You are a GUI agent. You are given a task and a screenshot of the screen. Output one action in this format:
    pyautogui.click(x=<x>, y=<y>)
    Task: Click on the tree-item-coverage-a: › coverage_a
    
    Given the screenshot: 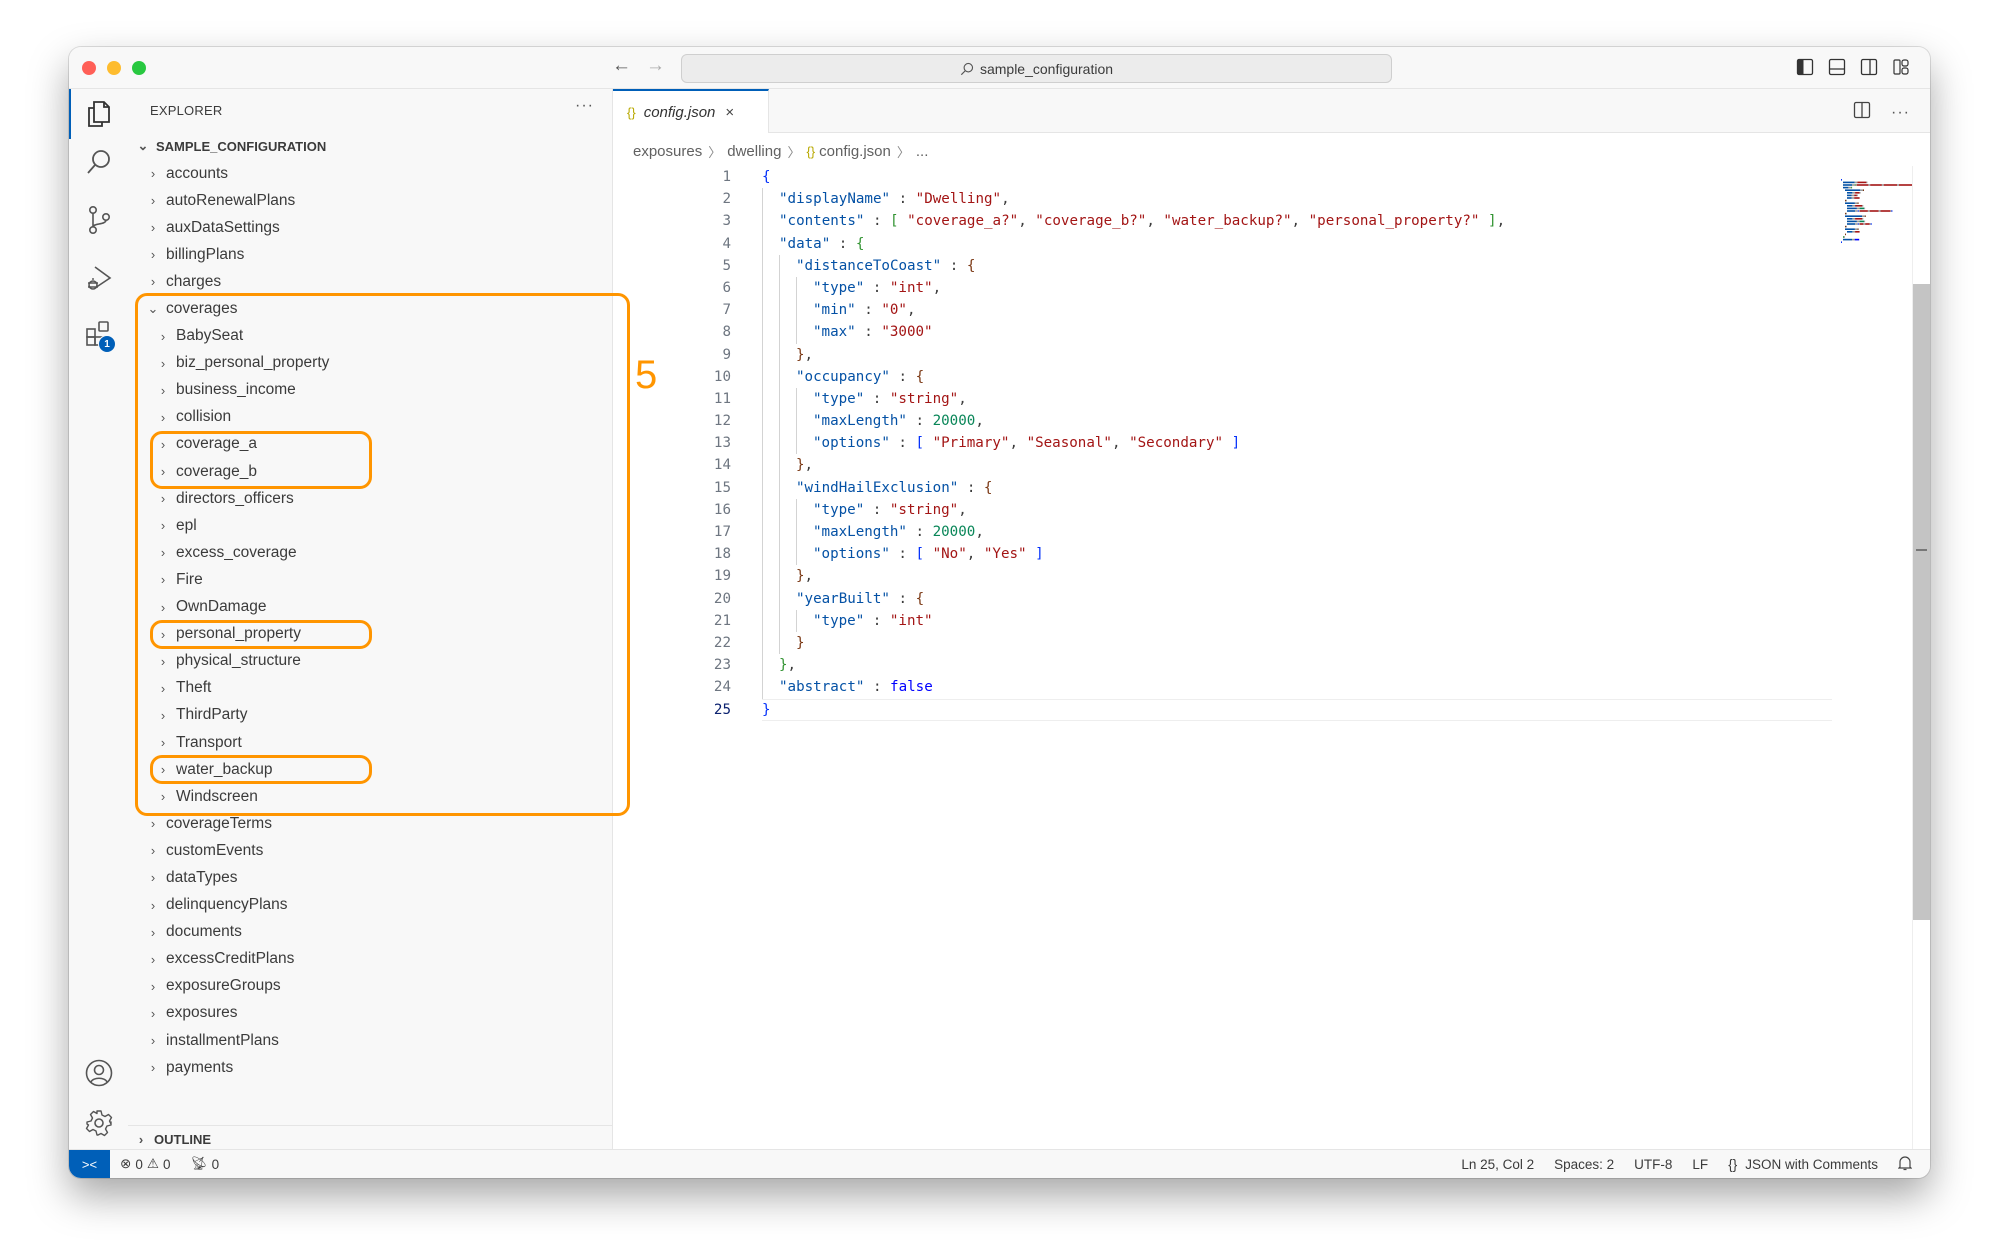 What is the action you would take?
    pyautogui.click(x=370, y=444)
    